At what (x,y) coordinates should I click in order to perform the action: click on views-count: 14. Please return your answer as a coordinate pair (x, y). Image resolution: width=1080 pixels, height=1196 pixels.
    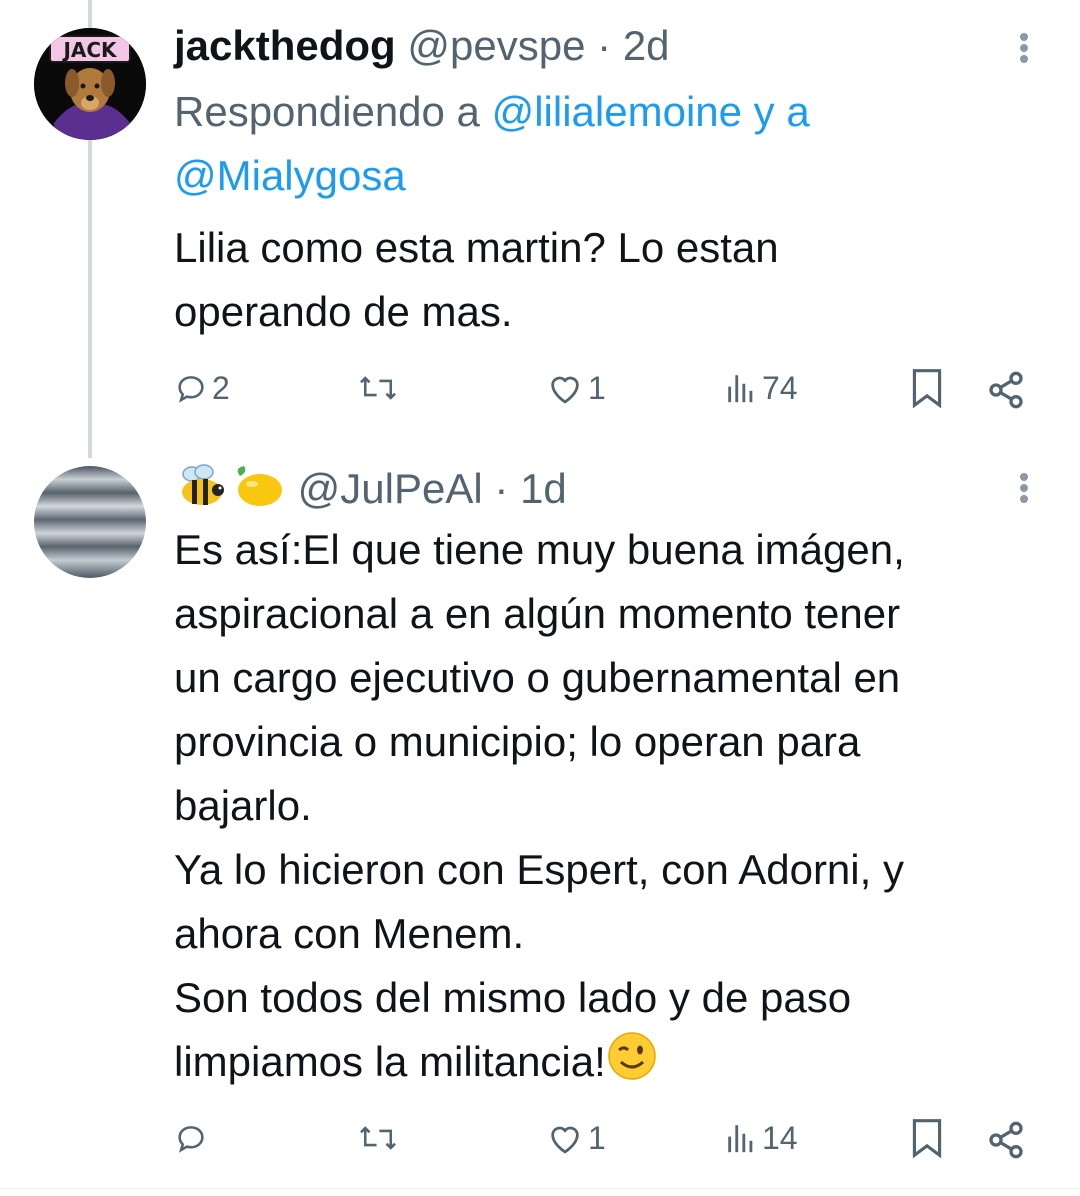
    Looking at the image, I should click on (780, 1137).